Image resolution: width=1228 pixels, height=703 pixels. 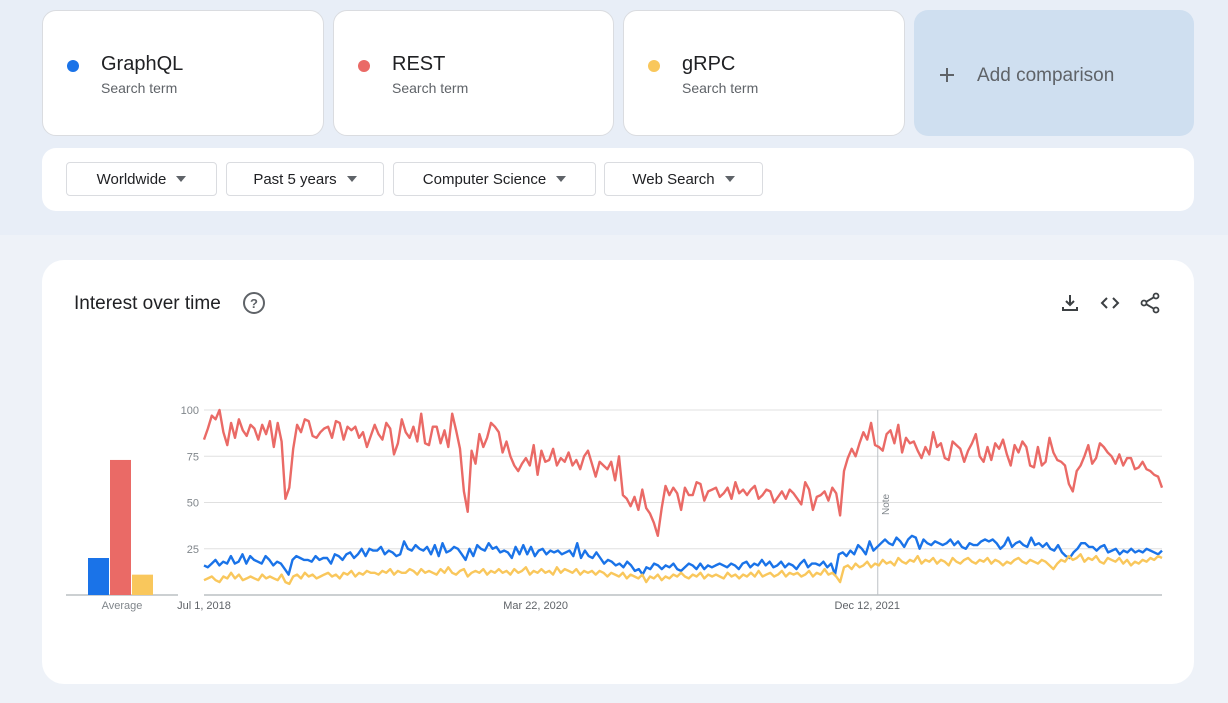 I want to click on term-card-rest: REST Search term, so click(x=473, y=73).